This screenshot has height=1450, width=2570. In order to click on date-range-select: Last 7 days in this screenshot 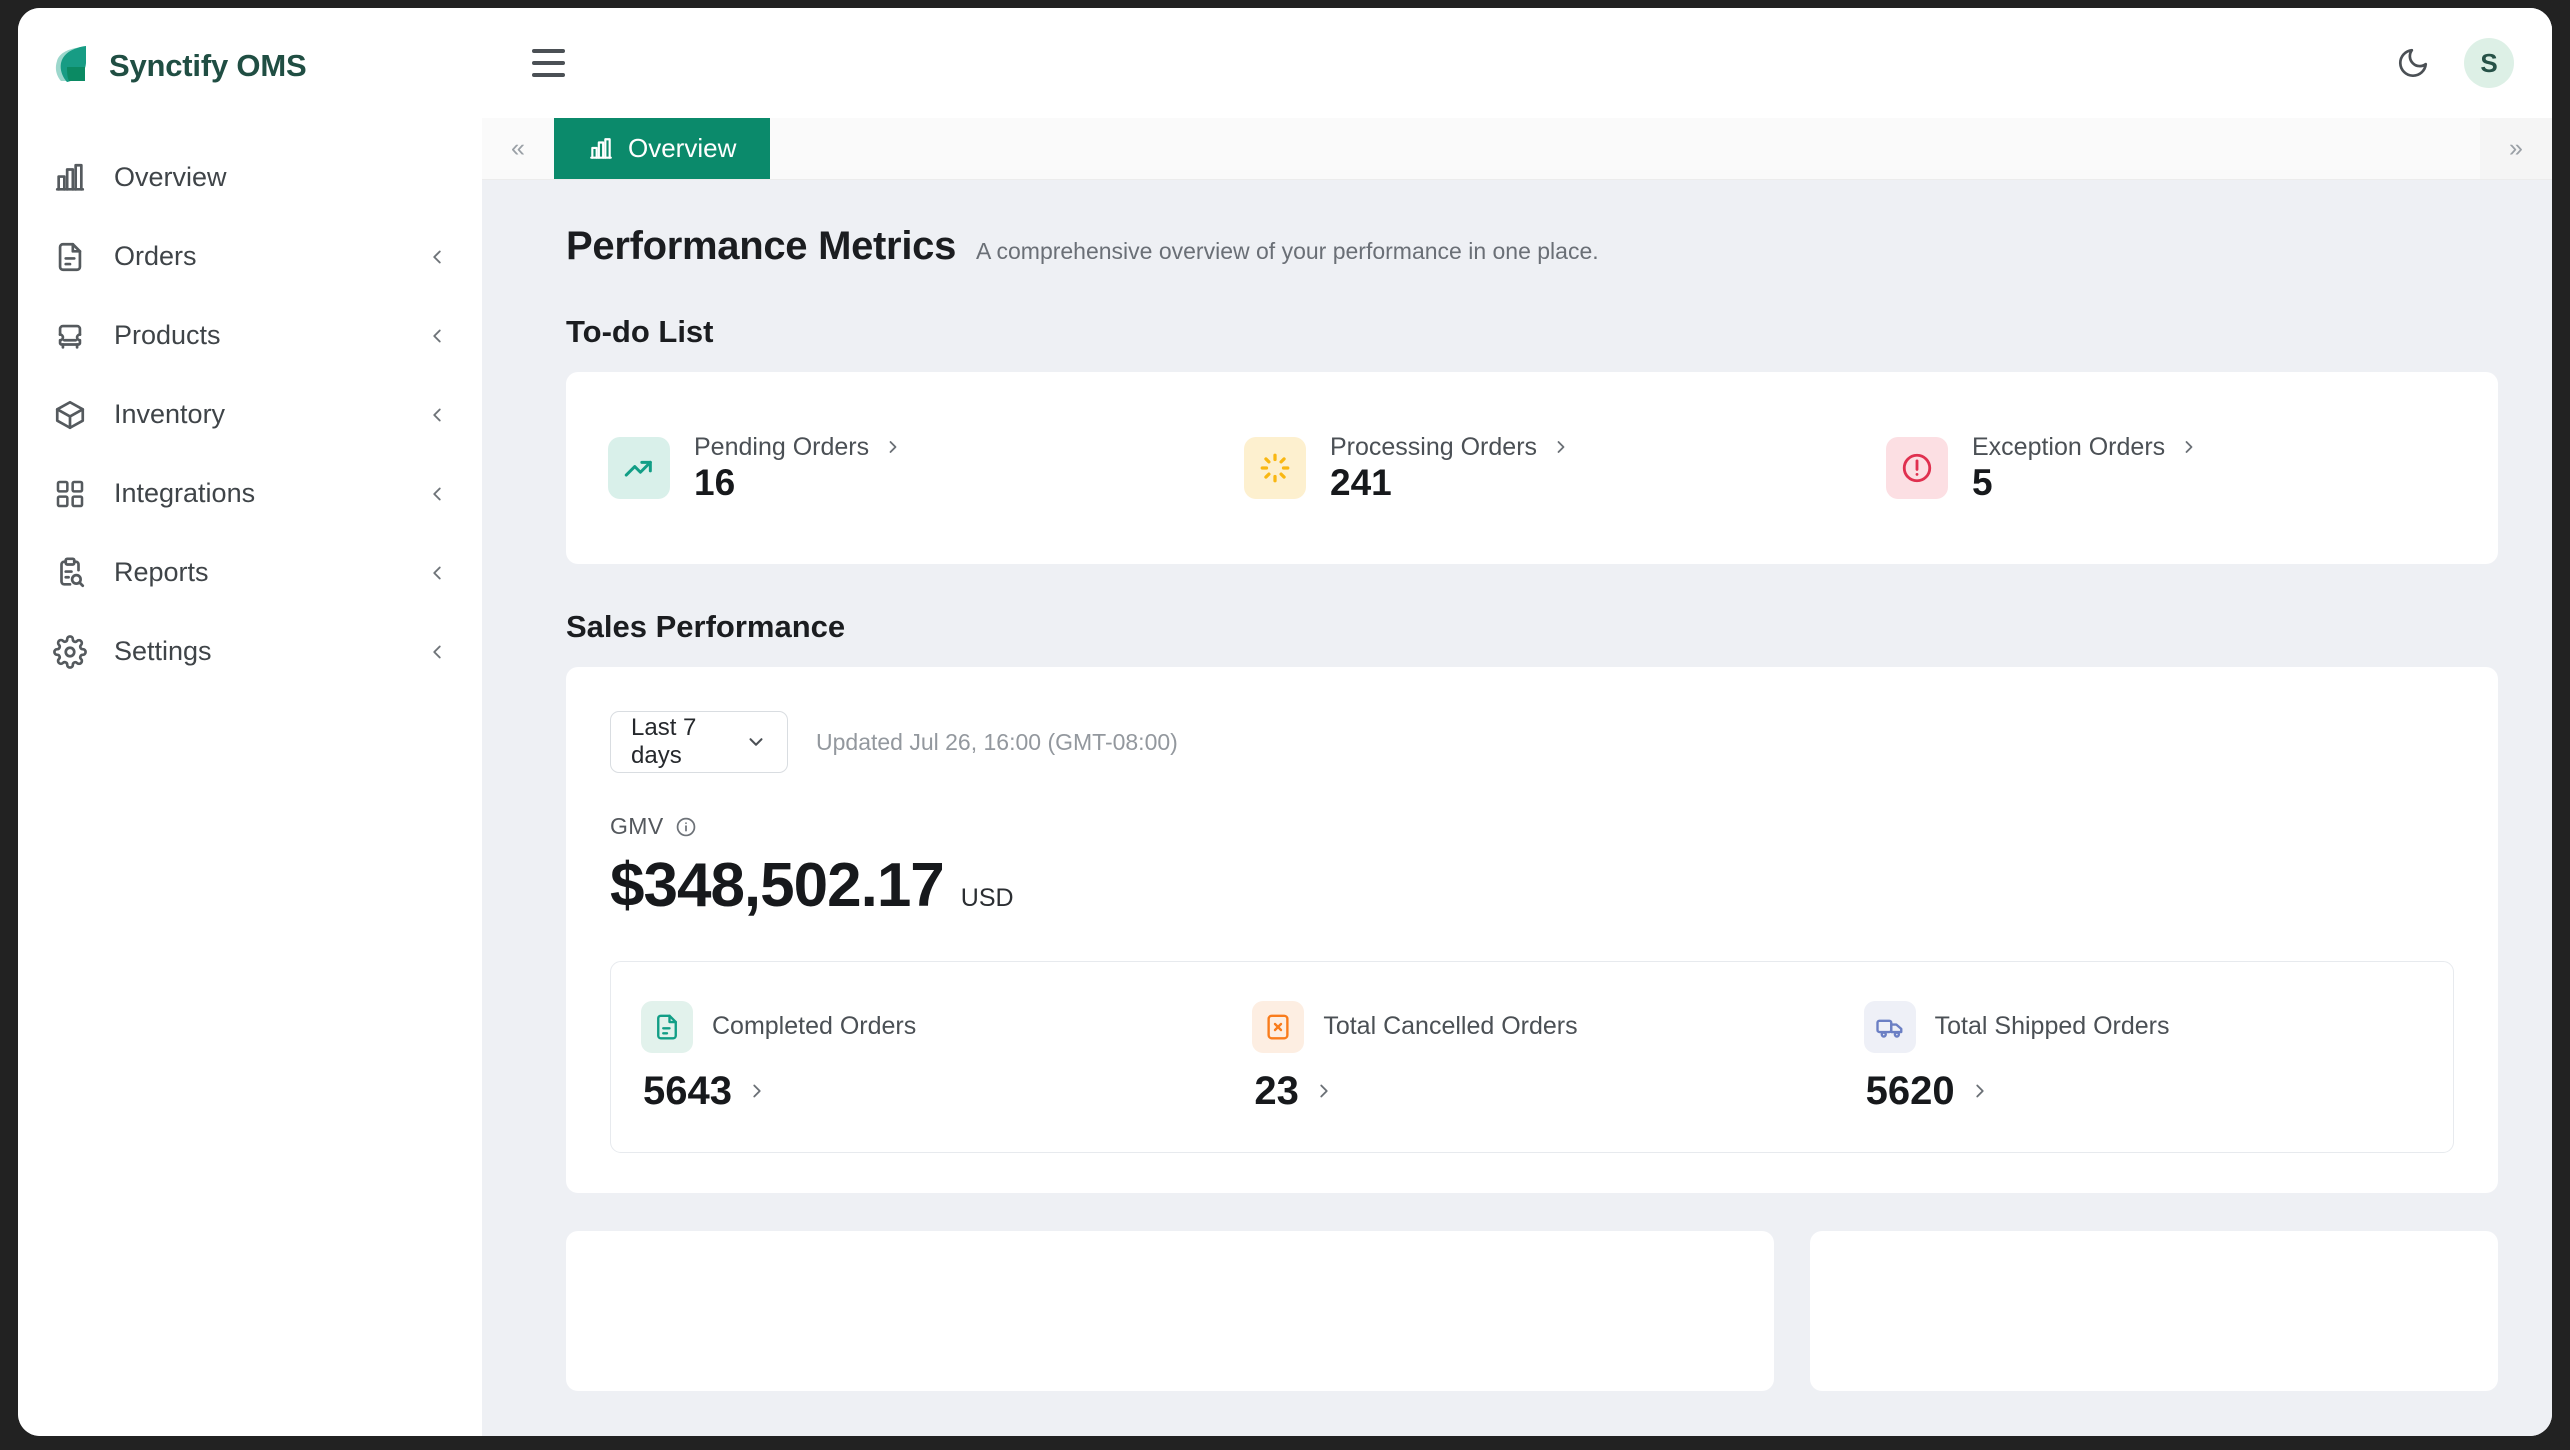, I will do `click(699, 742)`.